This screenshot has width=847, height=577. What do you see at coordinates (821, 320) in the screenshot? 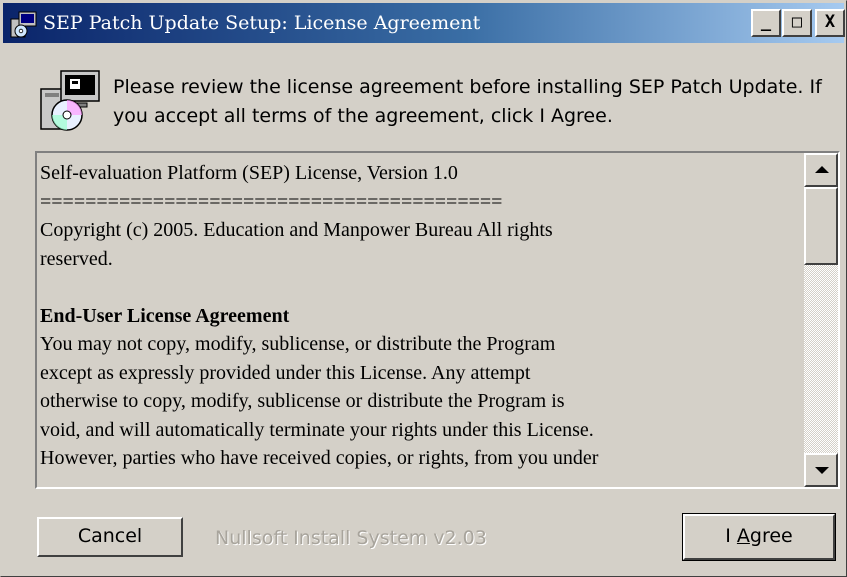
I see `license-scrollbar` at bounding box center [821, 320].